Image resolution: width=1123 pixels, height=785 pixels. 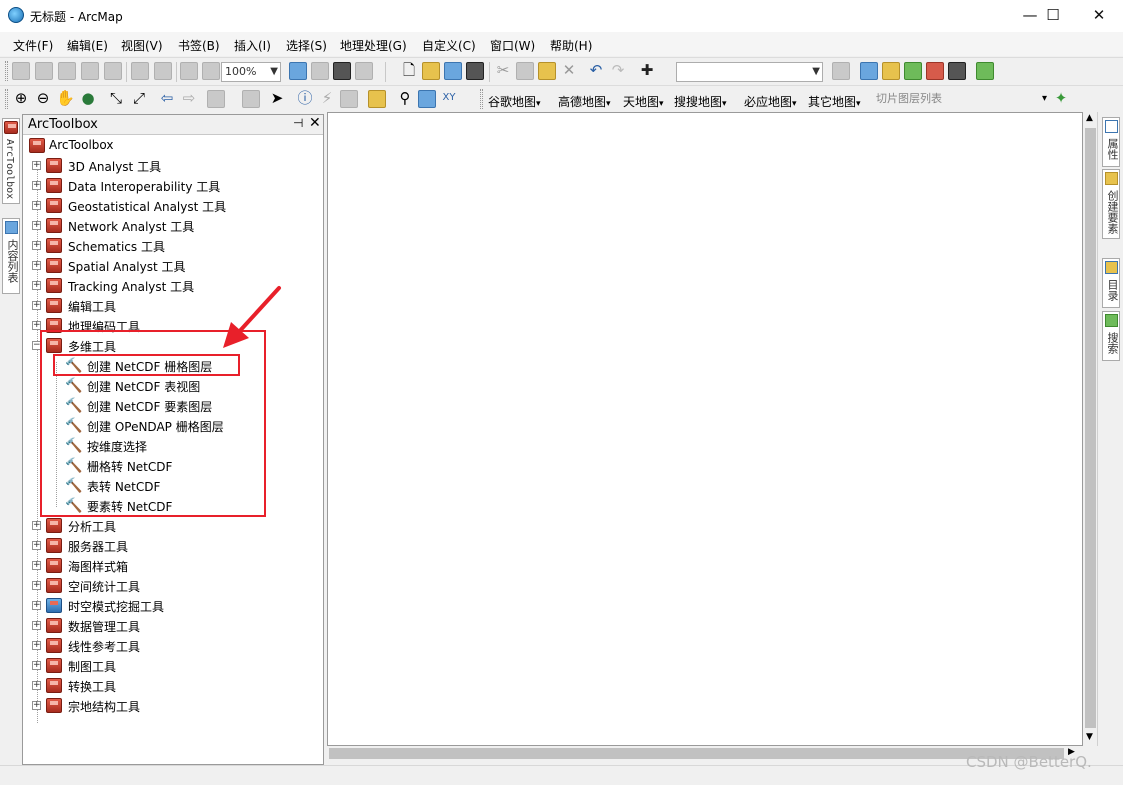 What do you see at coordinates (33, 45) in the screenshot?
I see `menu-file: 文件(F)` at bounding box center [33, 45].